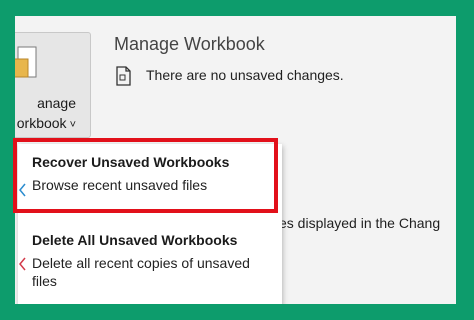 The image size is (474, 320). What do you see at coordinates (22, 264) in the screenshot?
I see `delete-icon` at bounding box center [22, 264].